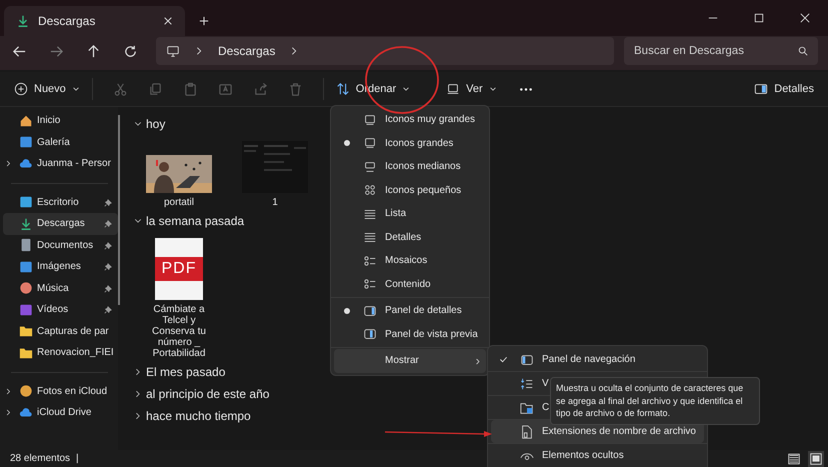 This screenshot has width=828, height=467. Describe the element at coordinates (179, 269) in the screenshot. I see `pdf-file-icon: PDF` at that location.